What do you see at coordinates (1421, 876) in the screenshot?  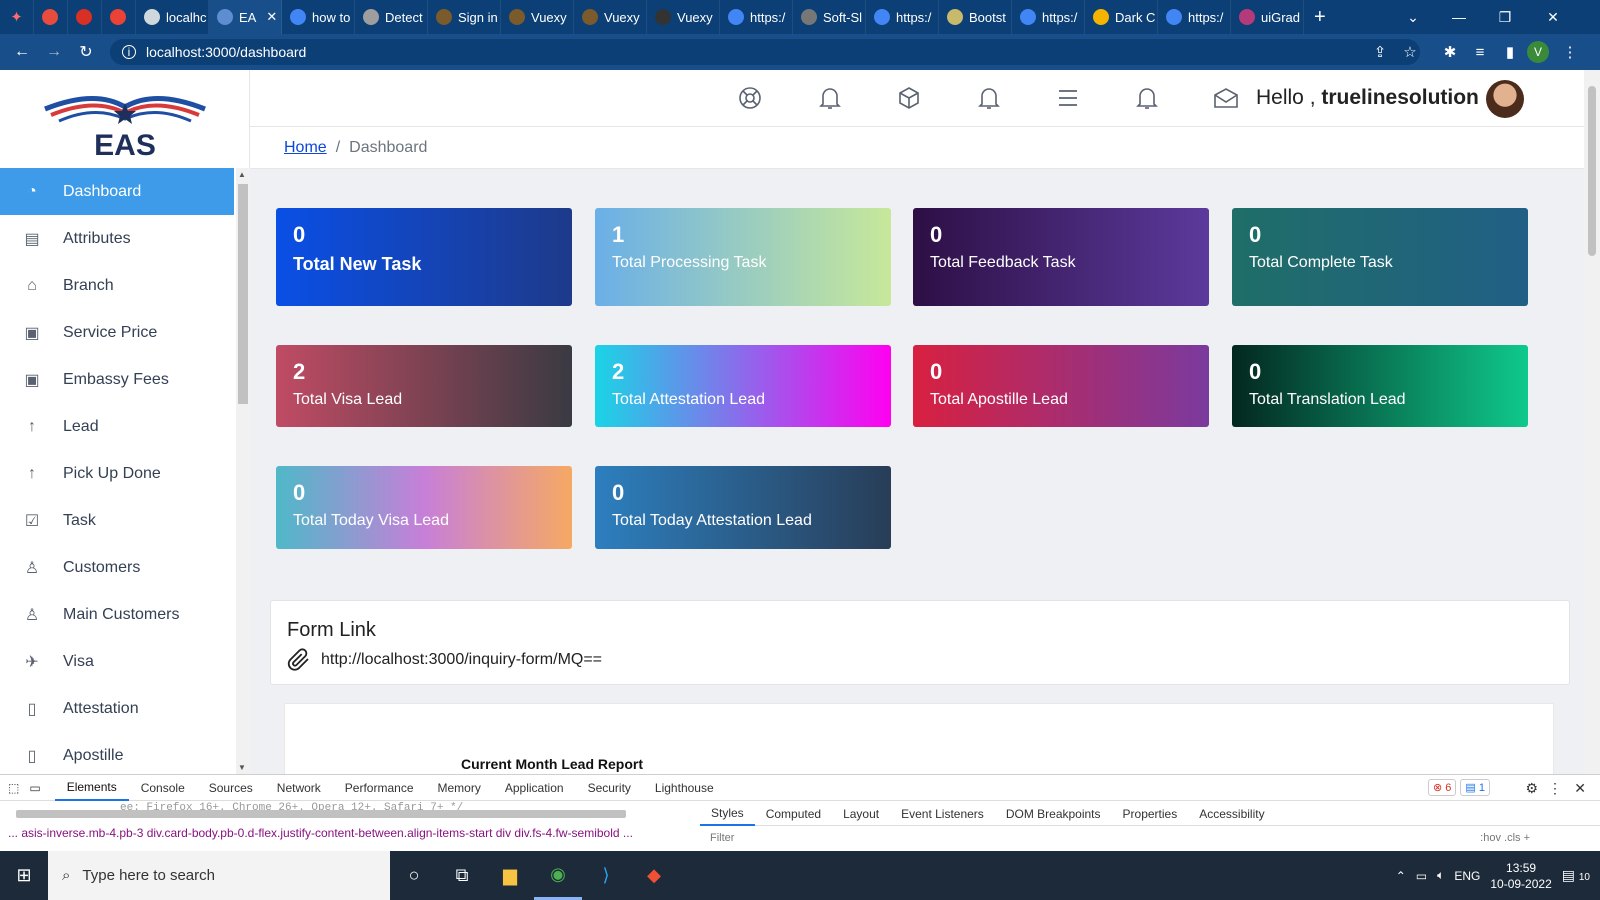 I see `network-icon: ▭` at bounding box center [1421, 876].